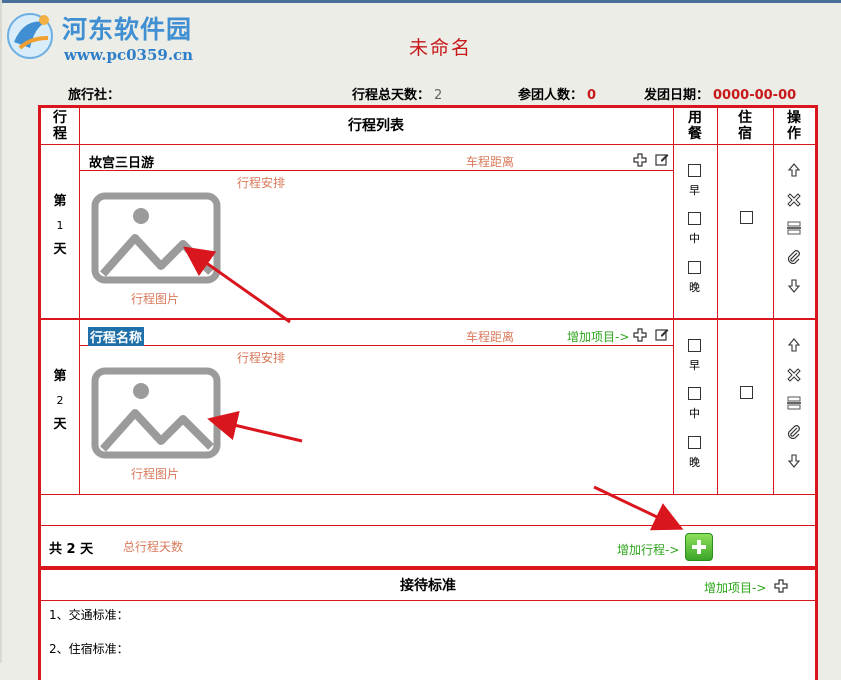 The height and width of the screenshot is (680, 841). I want to click on arrow-to-add-trip, so click(638, 508).